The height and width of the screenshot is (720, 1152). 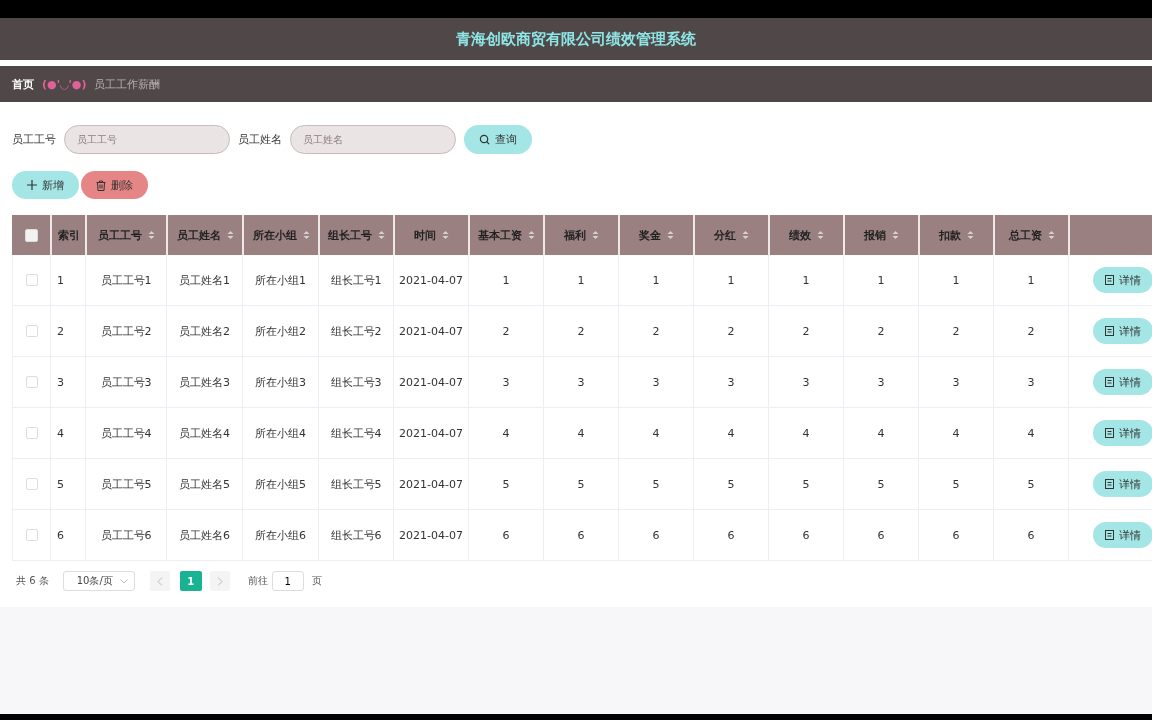 I want to click on trash-icon, so click(x=101, y=185).